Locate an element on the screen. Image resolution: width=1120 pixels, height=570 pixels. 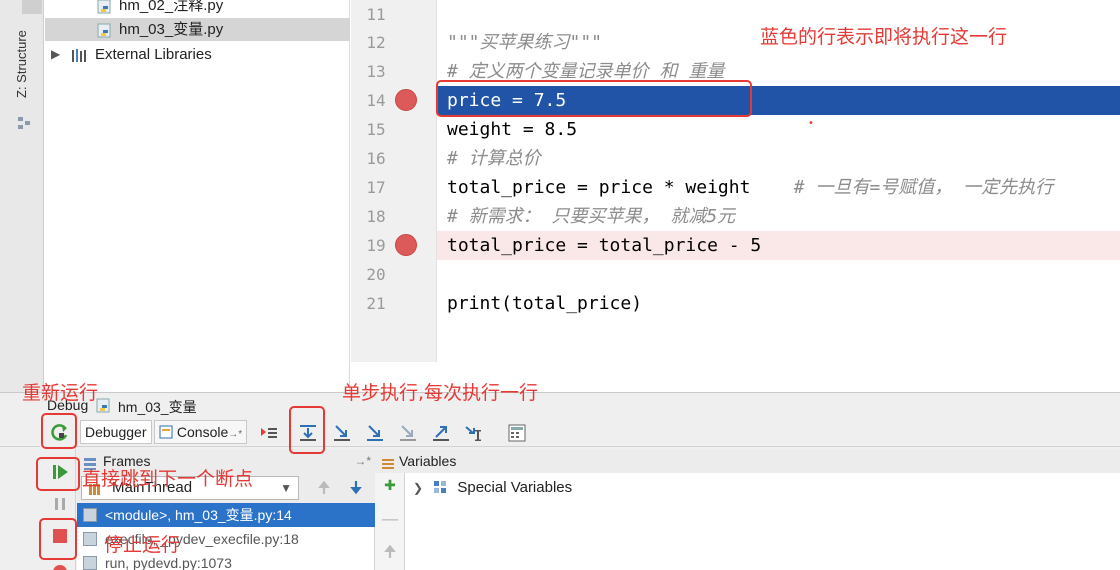
comment: # 一旦有=号赋值， 一定先执行 is located at coordinates (923, 187).